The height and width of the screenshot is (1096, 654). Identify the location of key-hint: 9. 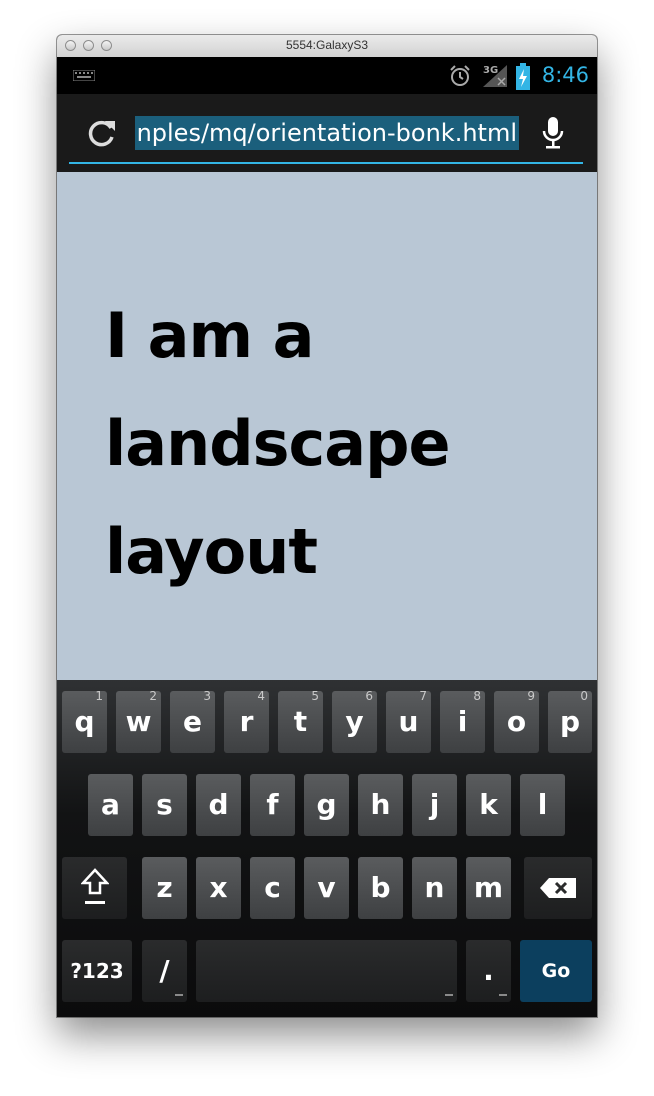
(531, 696).